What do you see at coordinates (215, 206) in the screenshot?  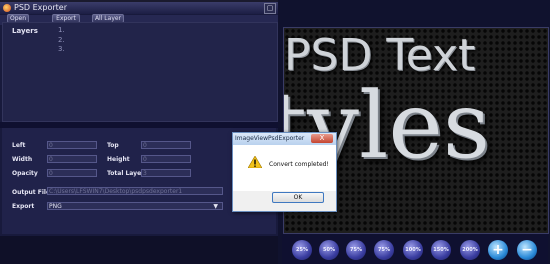 I see `chevron-down-icon: ▼` at bounding box center [215, 206].